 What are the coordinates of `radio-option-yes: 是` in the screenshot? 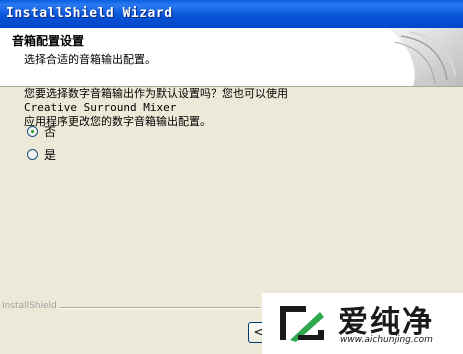 It's located at (41, 154).